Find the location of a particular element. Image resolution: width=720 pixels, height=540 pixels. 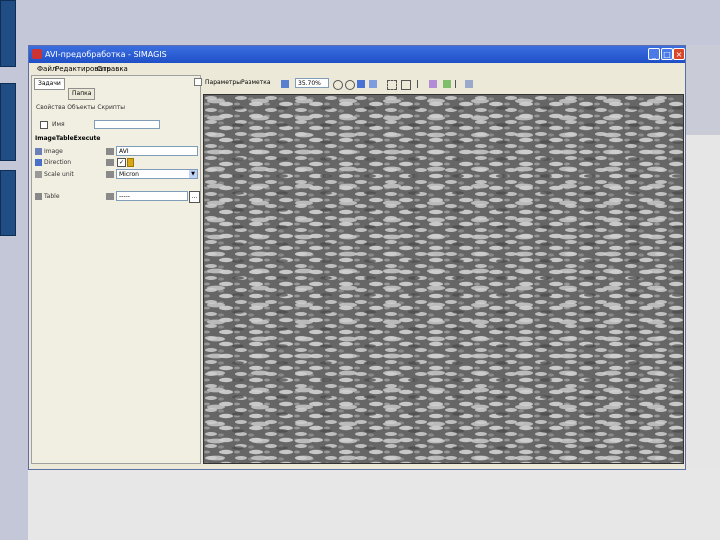

minimize-button: _ is located at coordinates (654, 54).